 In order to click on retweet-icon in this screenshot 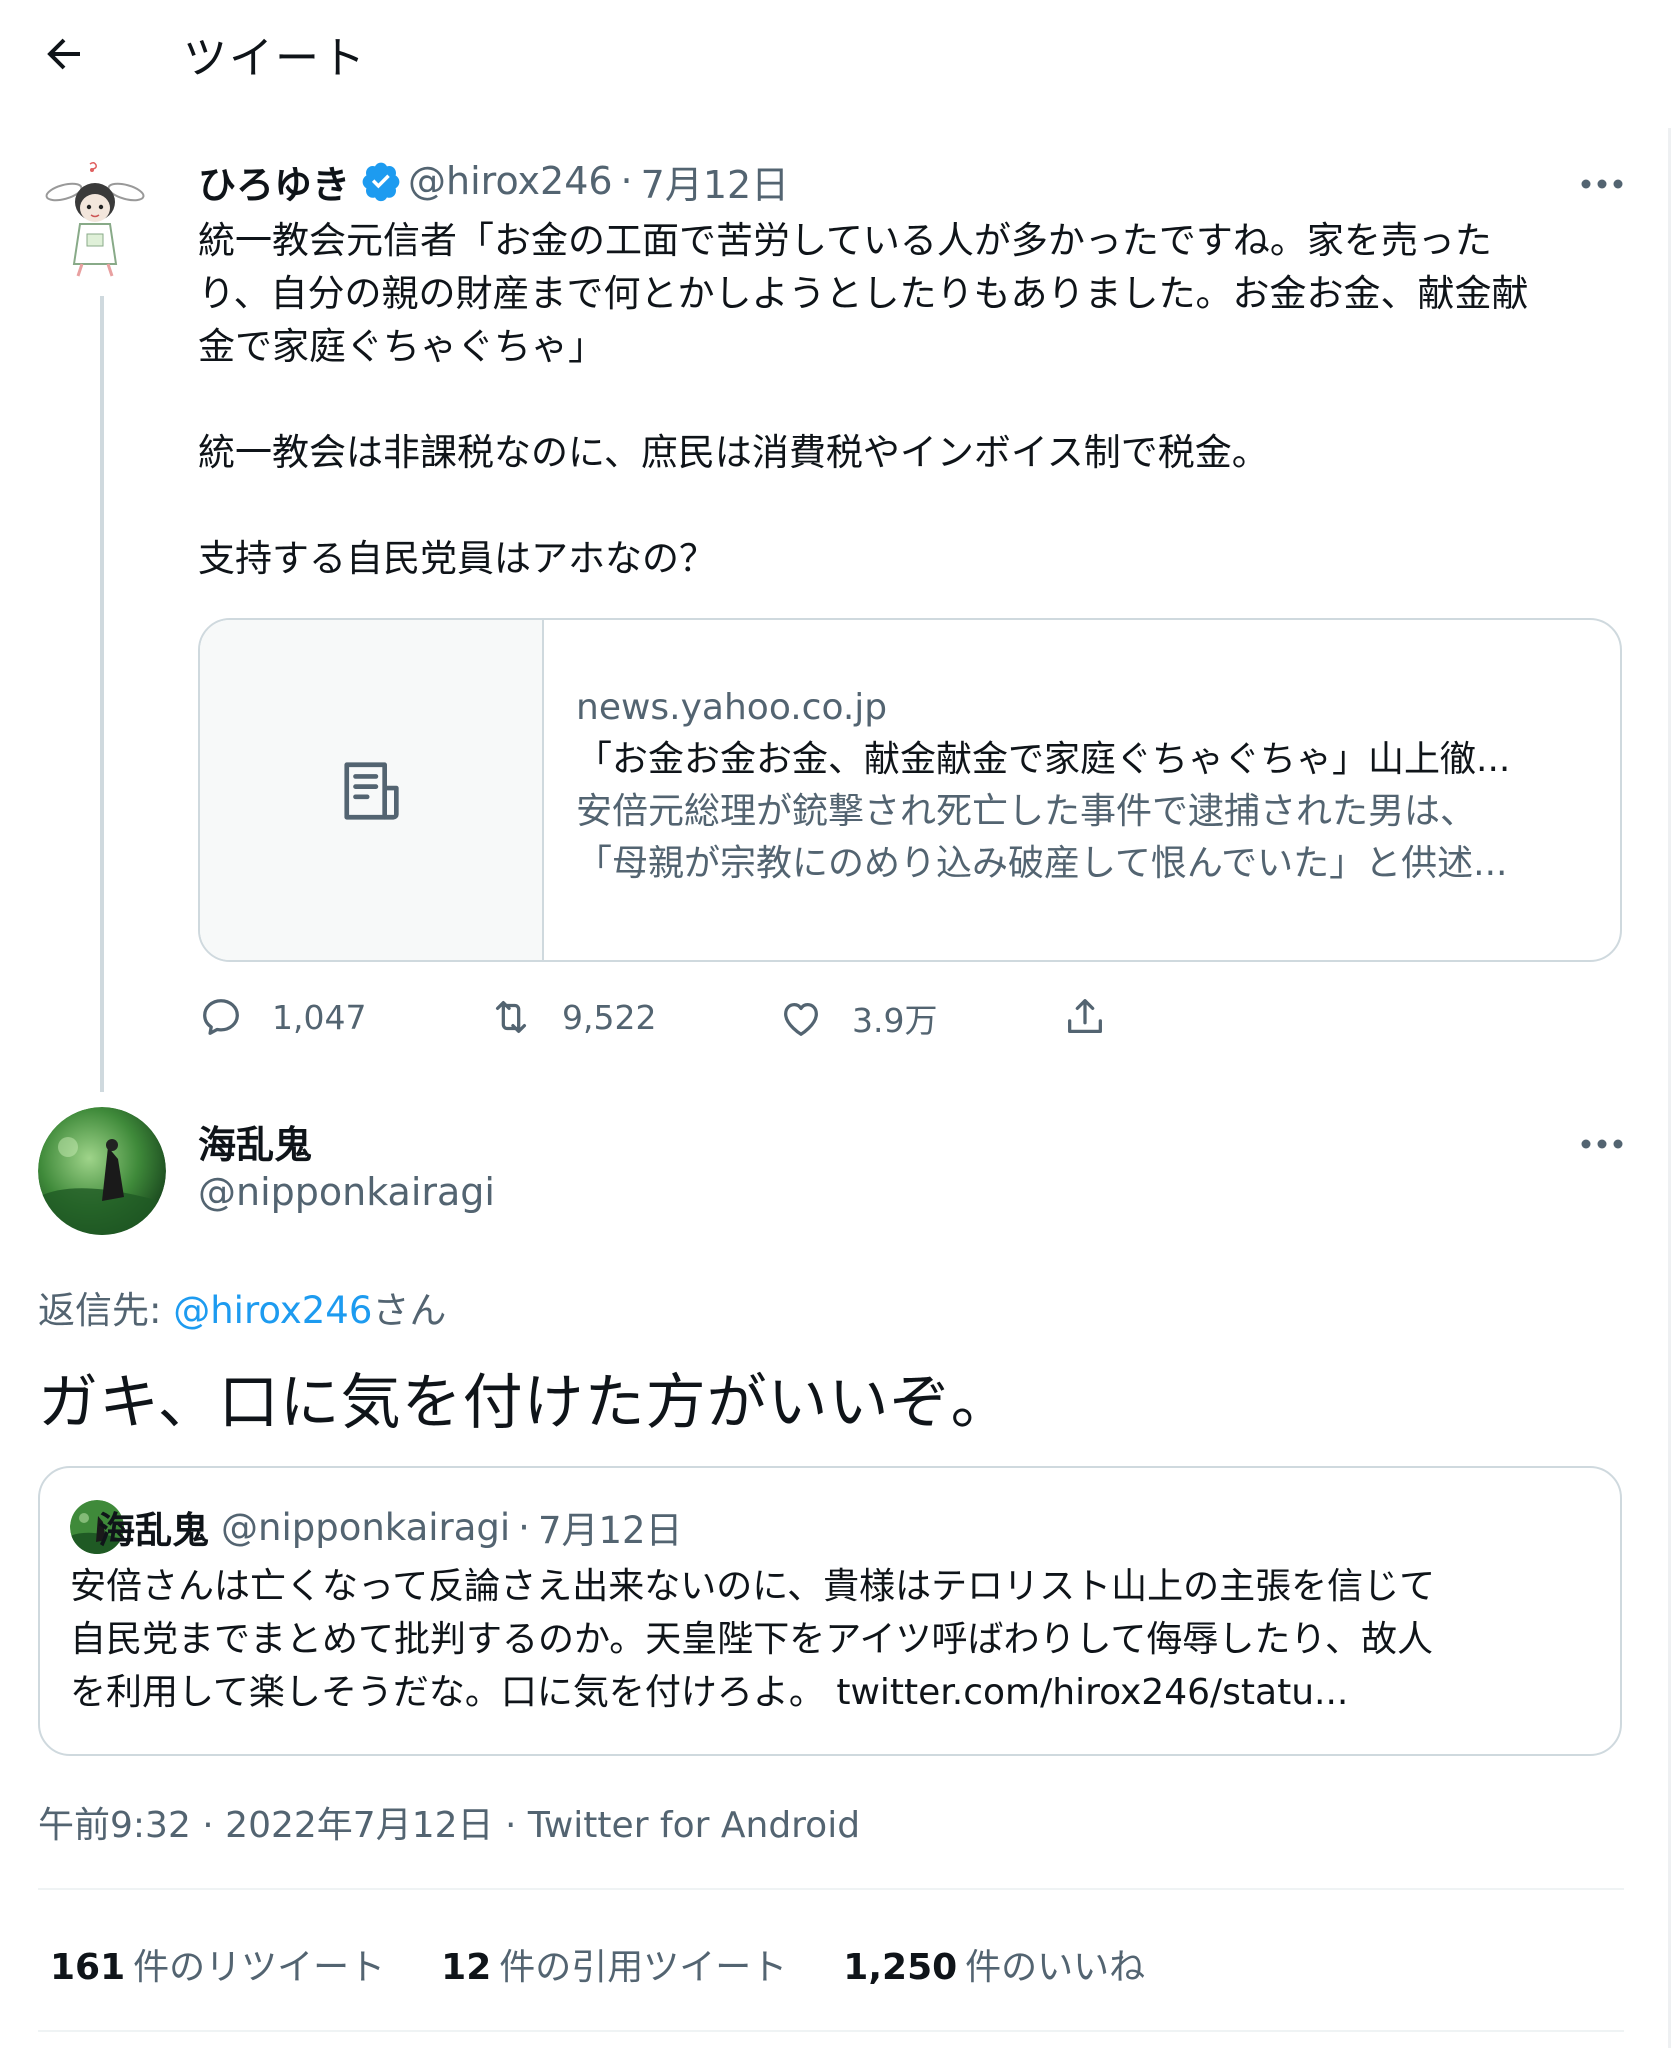, I will do `click(511, 1017)`.